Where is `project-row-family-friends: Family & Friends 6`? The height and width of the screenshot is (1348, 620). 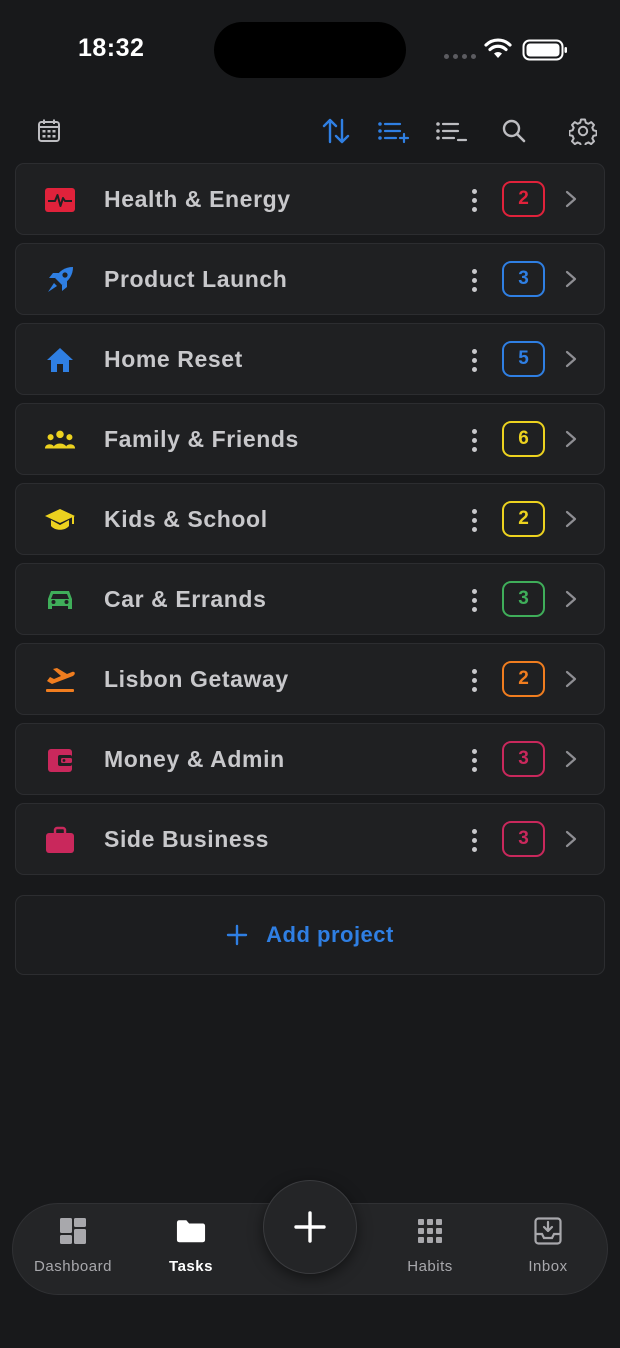
project-row-family-friends: Family & Friends 6 is located at coordinates (310, 439).